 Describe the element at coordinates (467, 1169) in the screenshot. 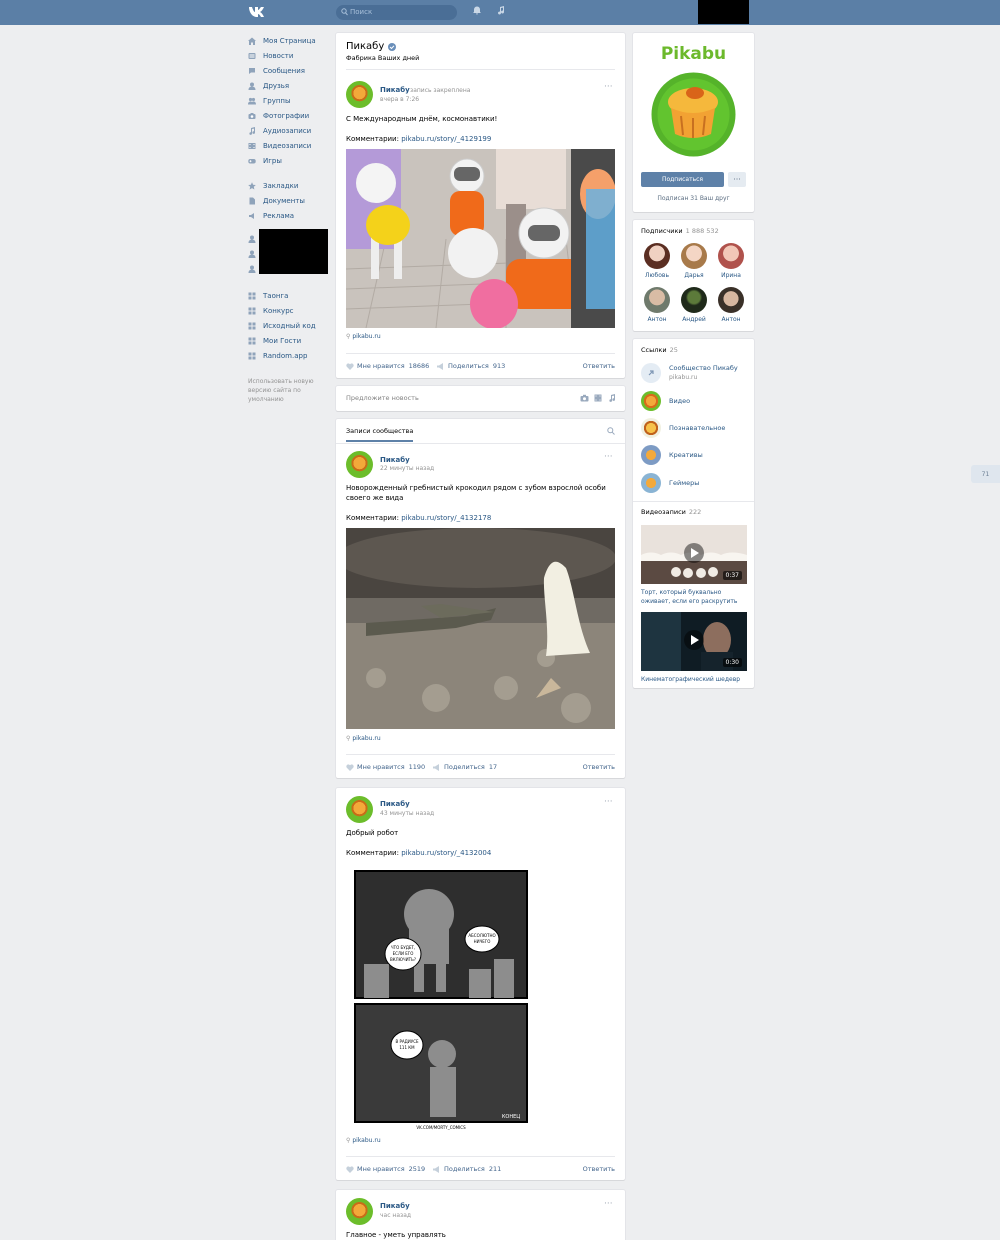

I see `share-button: Поделиться 211` at that location.